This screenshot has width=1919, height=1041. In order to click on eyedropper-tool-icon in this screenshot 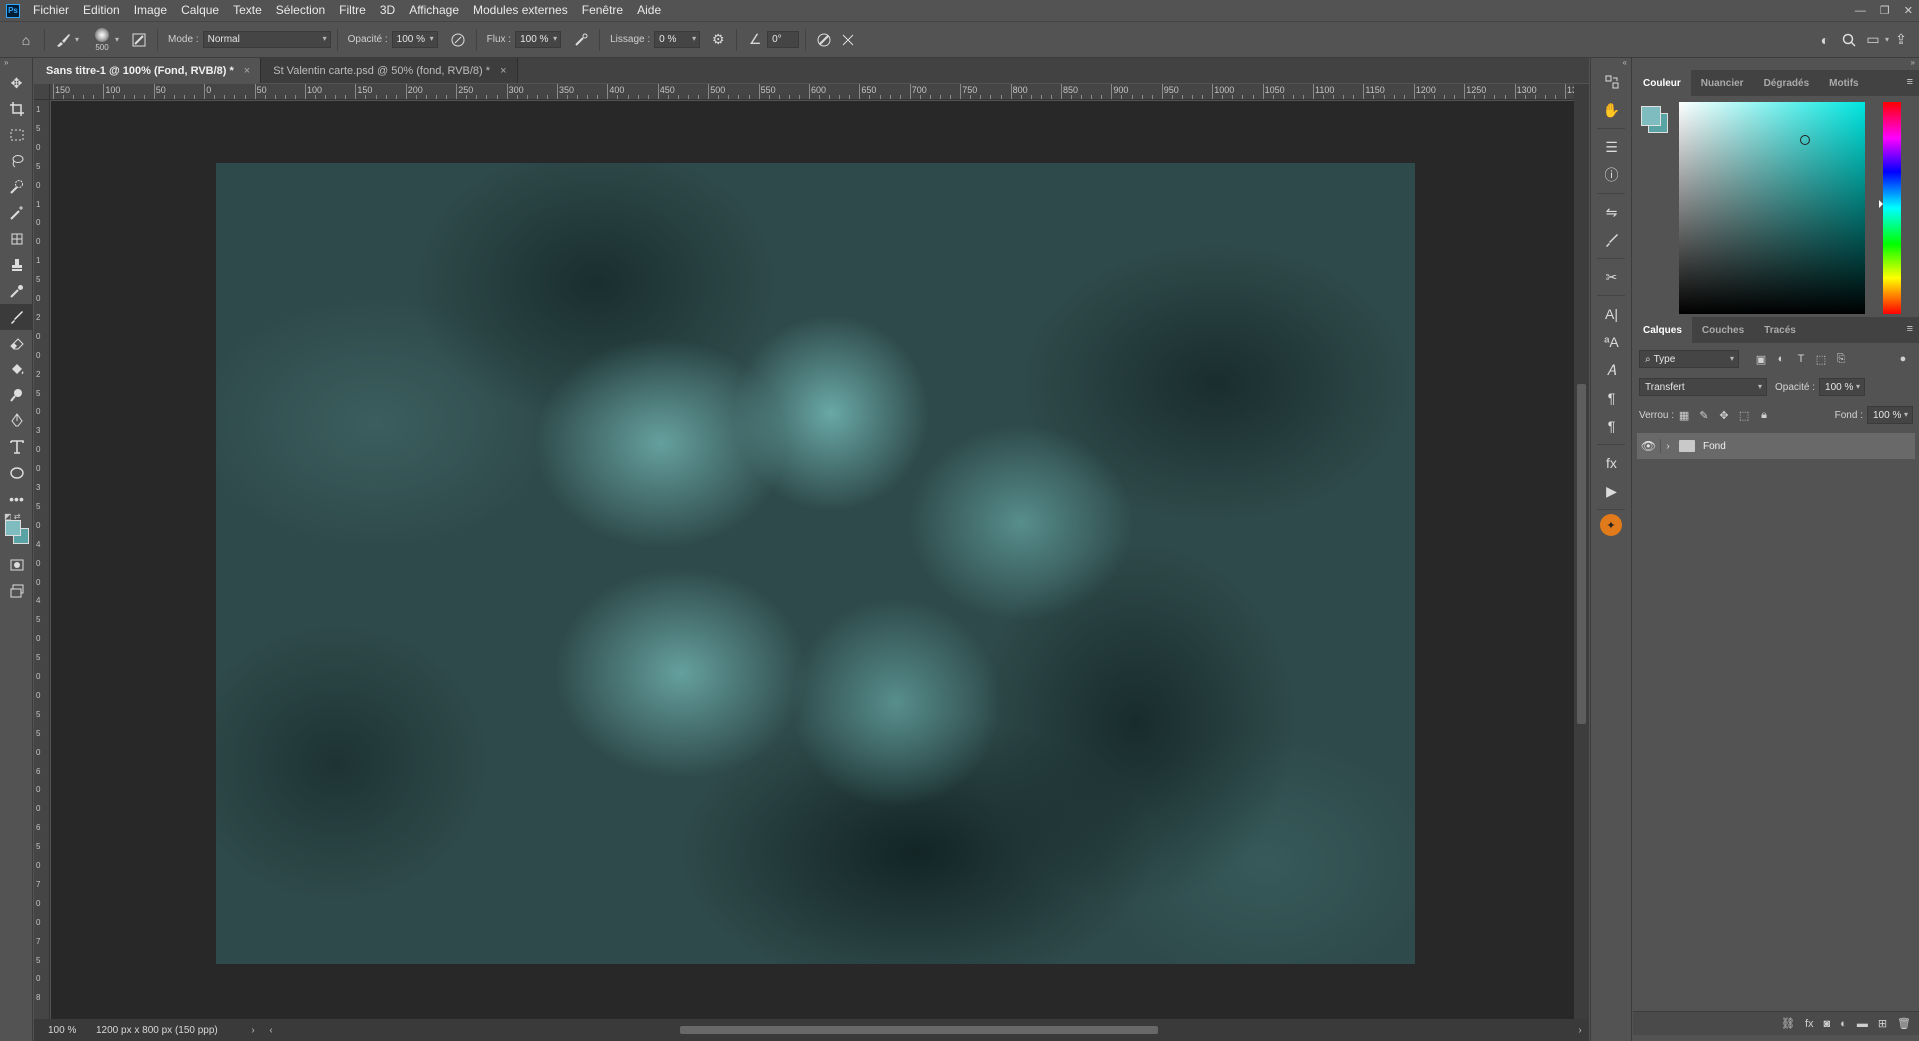, I will do `click(16, 291)`.